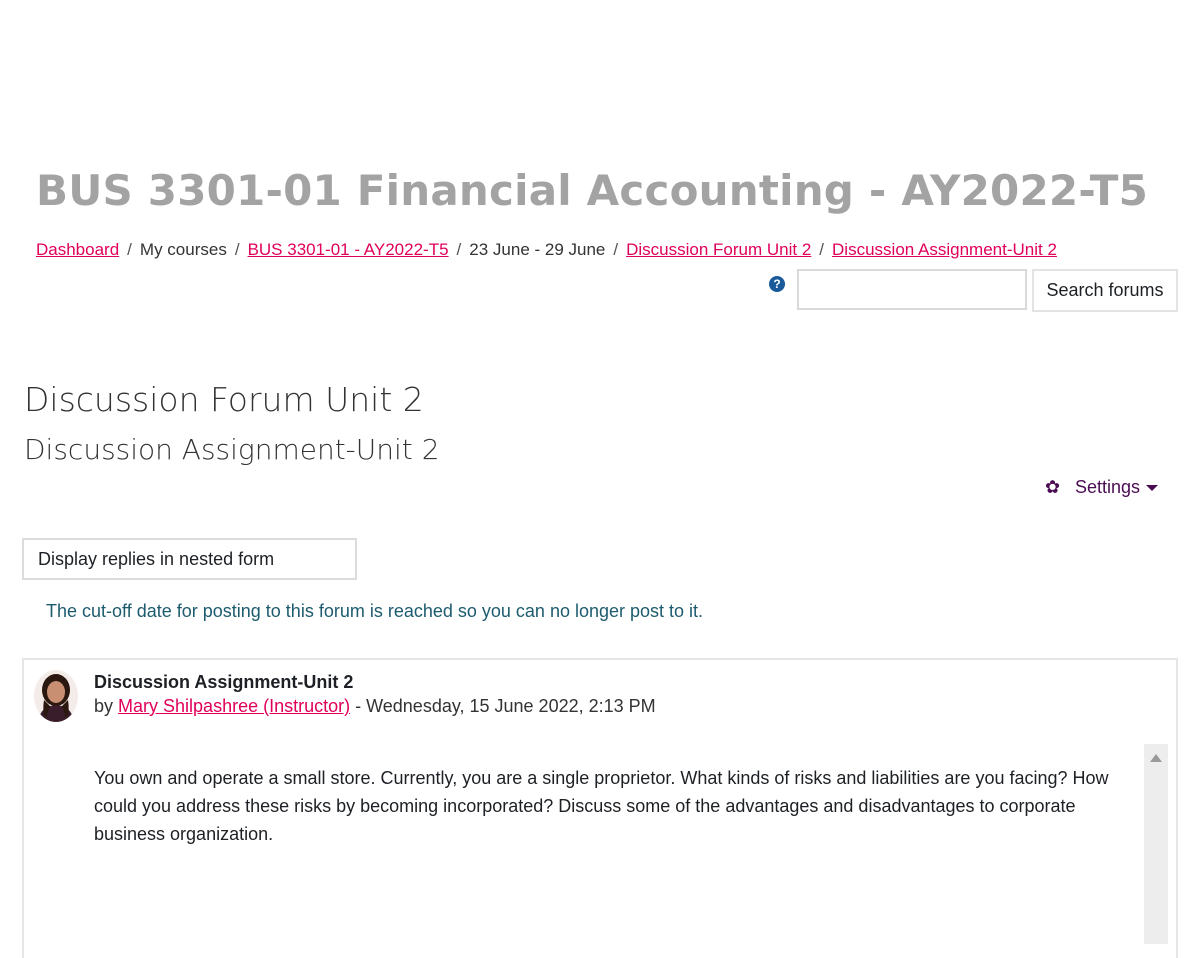  What do you see at coordinates (1108, 487) in the screenshot?
I see `settings-label: Settings` at bounding box center [1108, 487].